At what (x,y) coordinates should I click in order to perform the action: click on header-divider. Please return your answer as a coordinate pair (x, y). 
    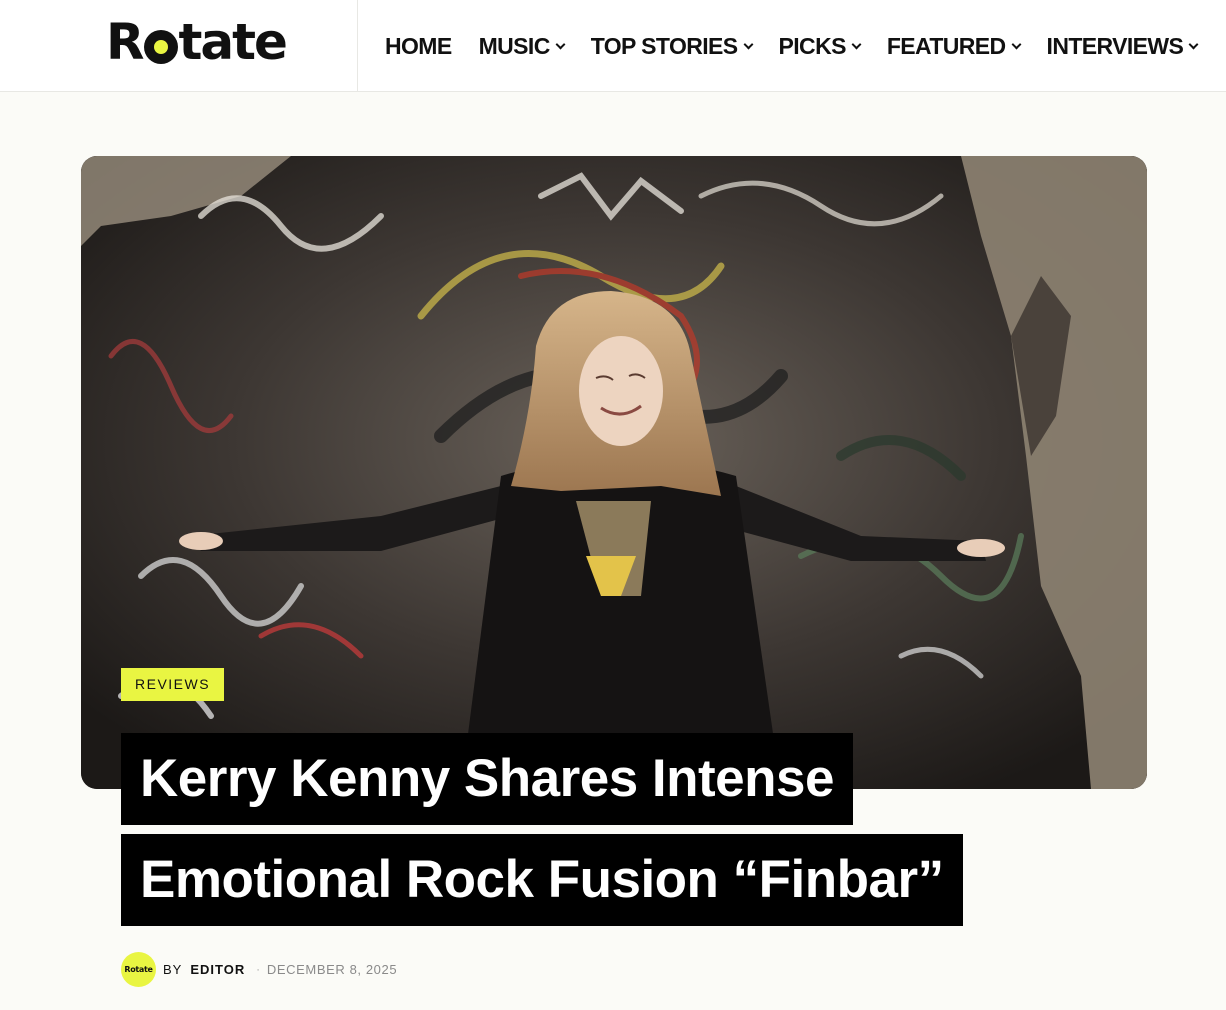
    Looking at the image, I should click on (357, 46).